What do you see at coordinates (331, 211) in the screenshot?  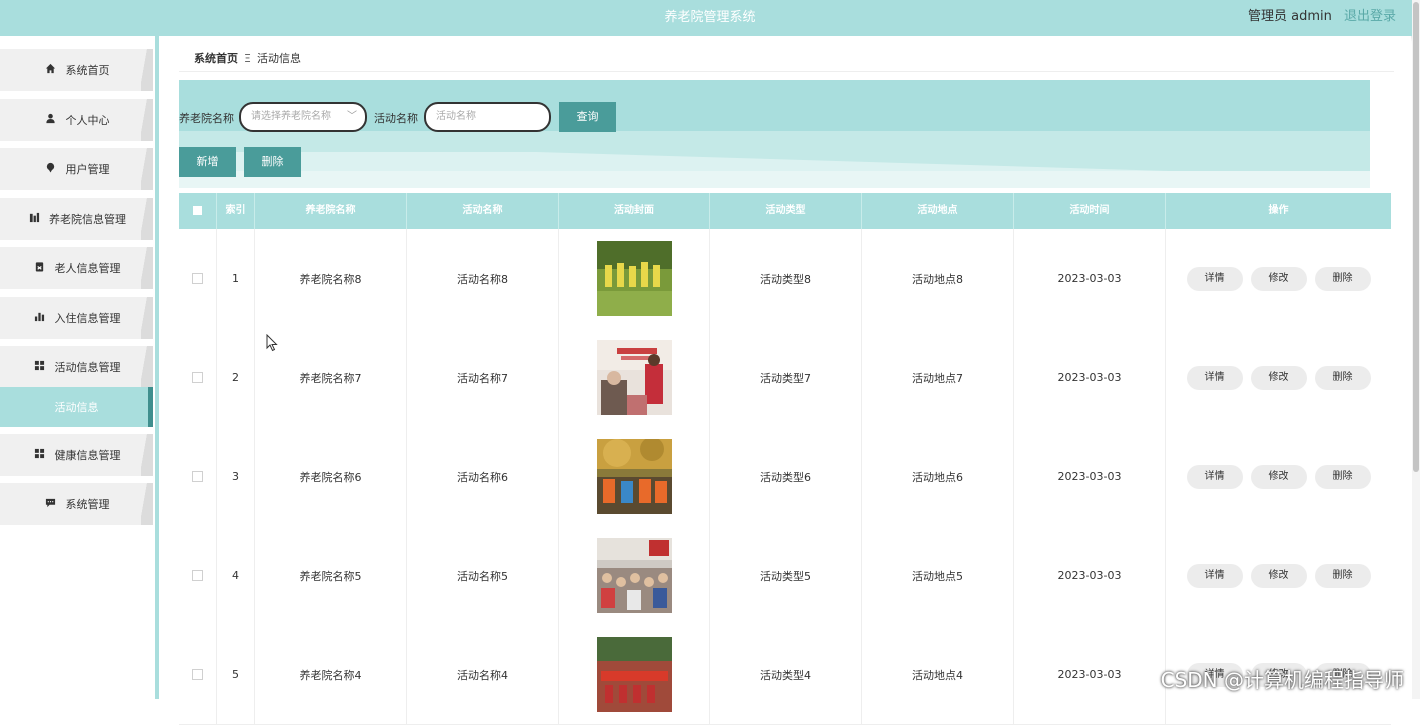 I see `column-header-home: 养老院名称` at bounding box center [331, 211].